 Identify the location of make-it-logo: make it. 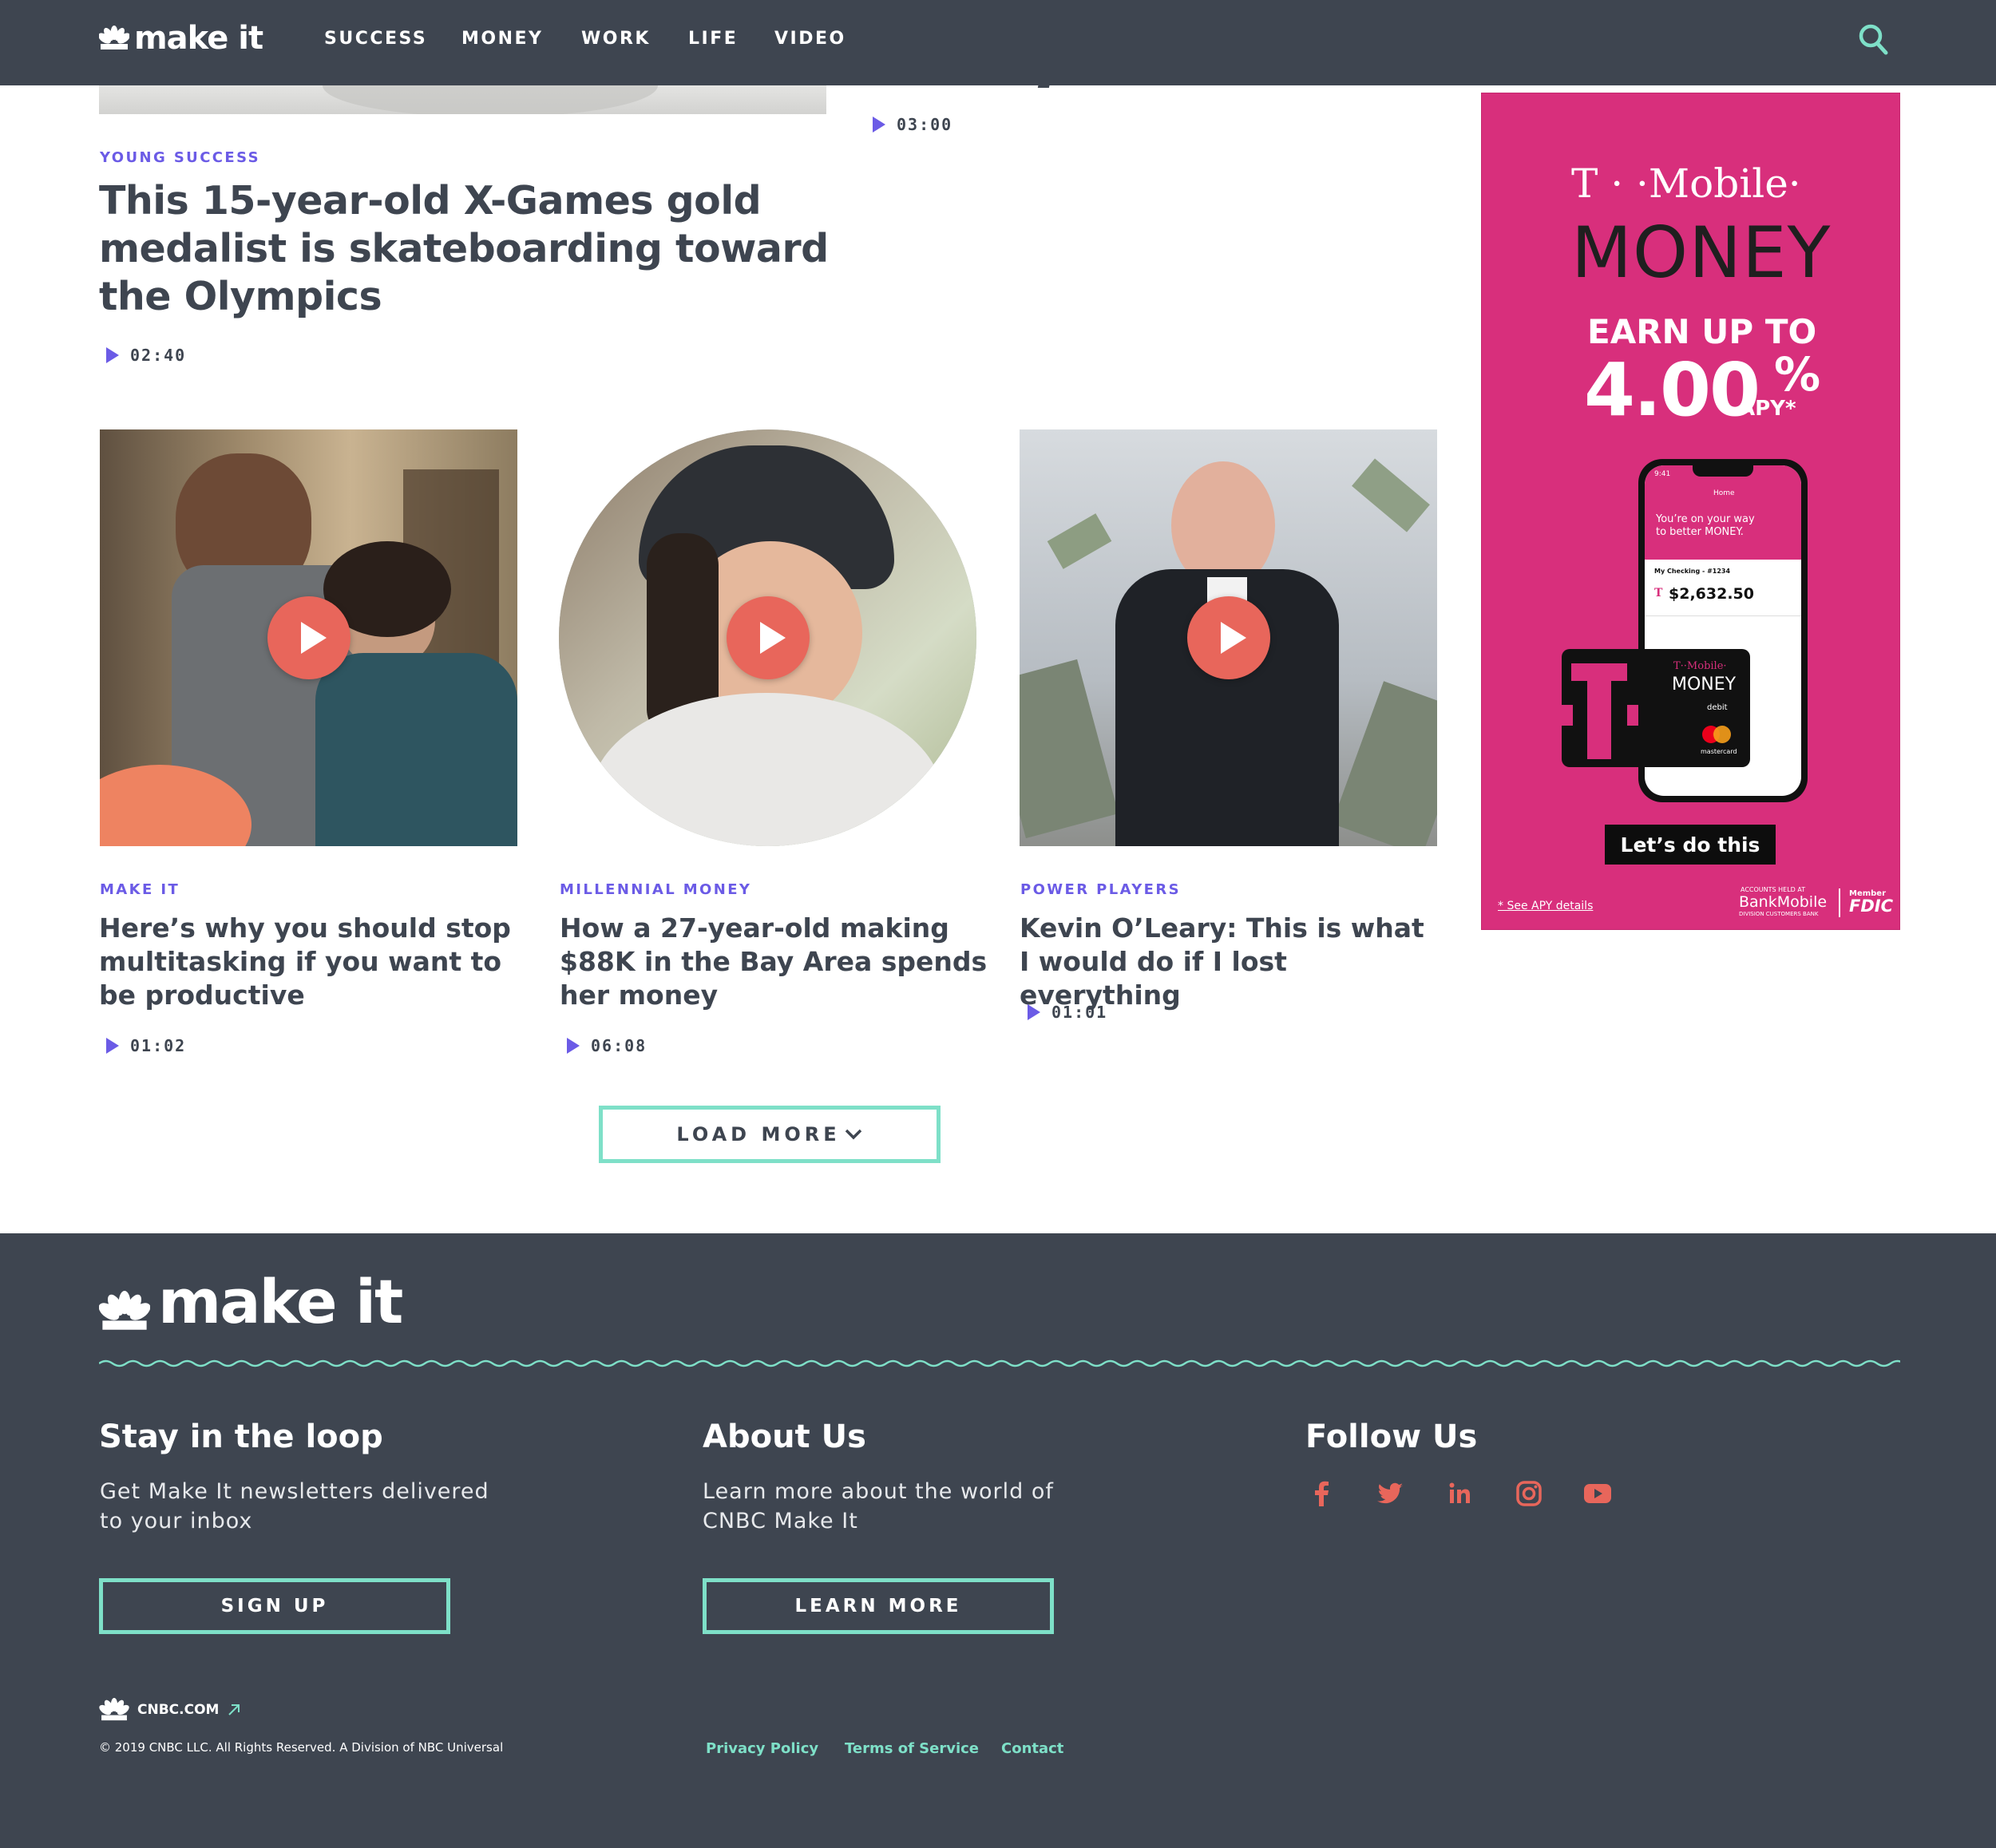
(181, 38).